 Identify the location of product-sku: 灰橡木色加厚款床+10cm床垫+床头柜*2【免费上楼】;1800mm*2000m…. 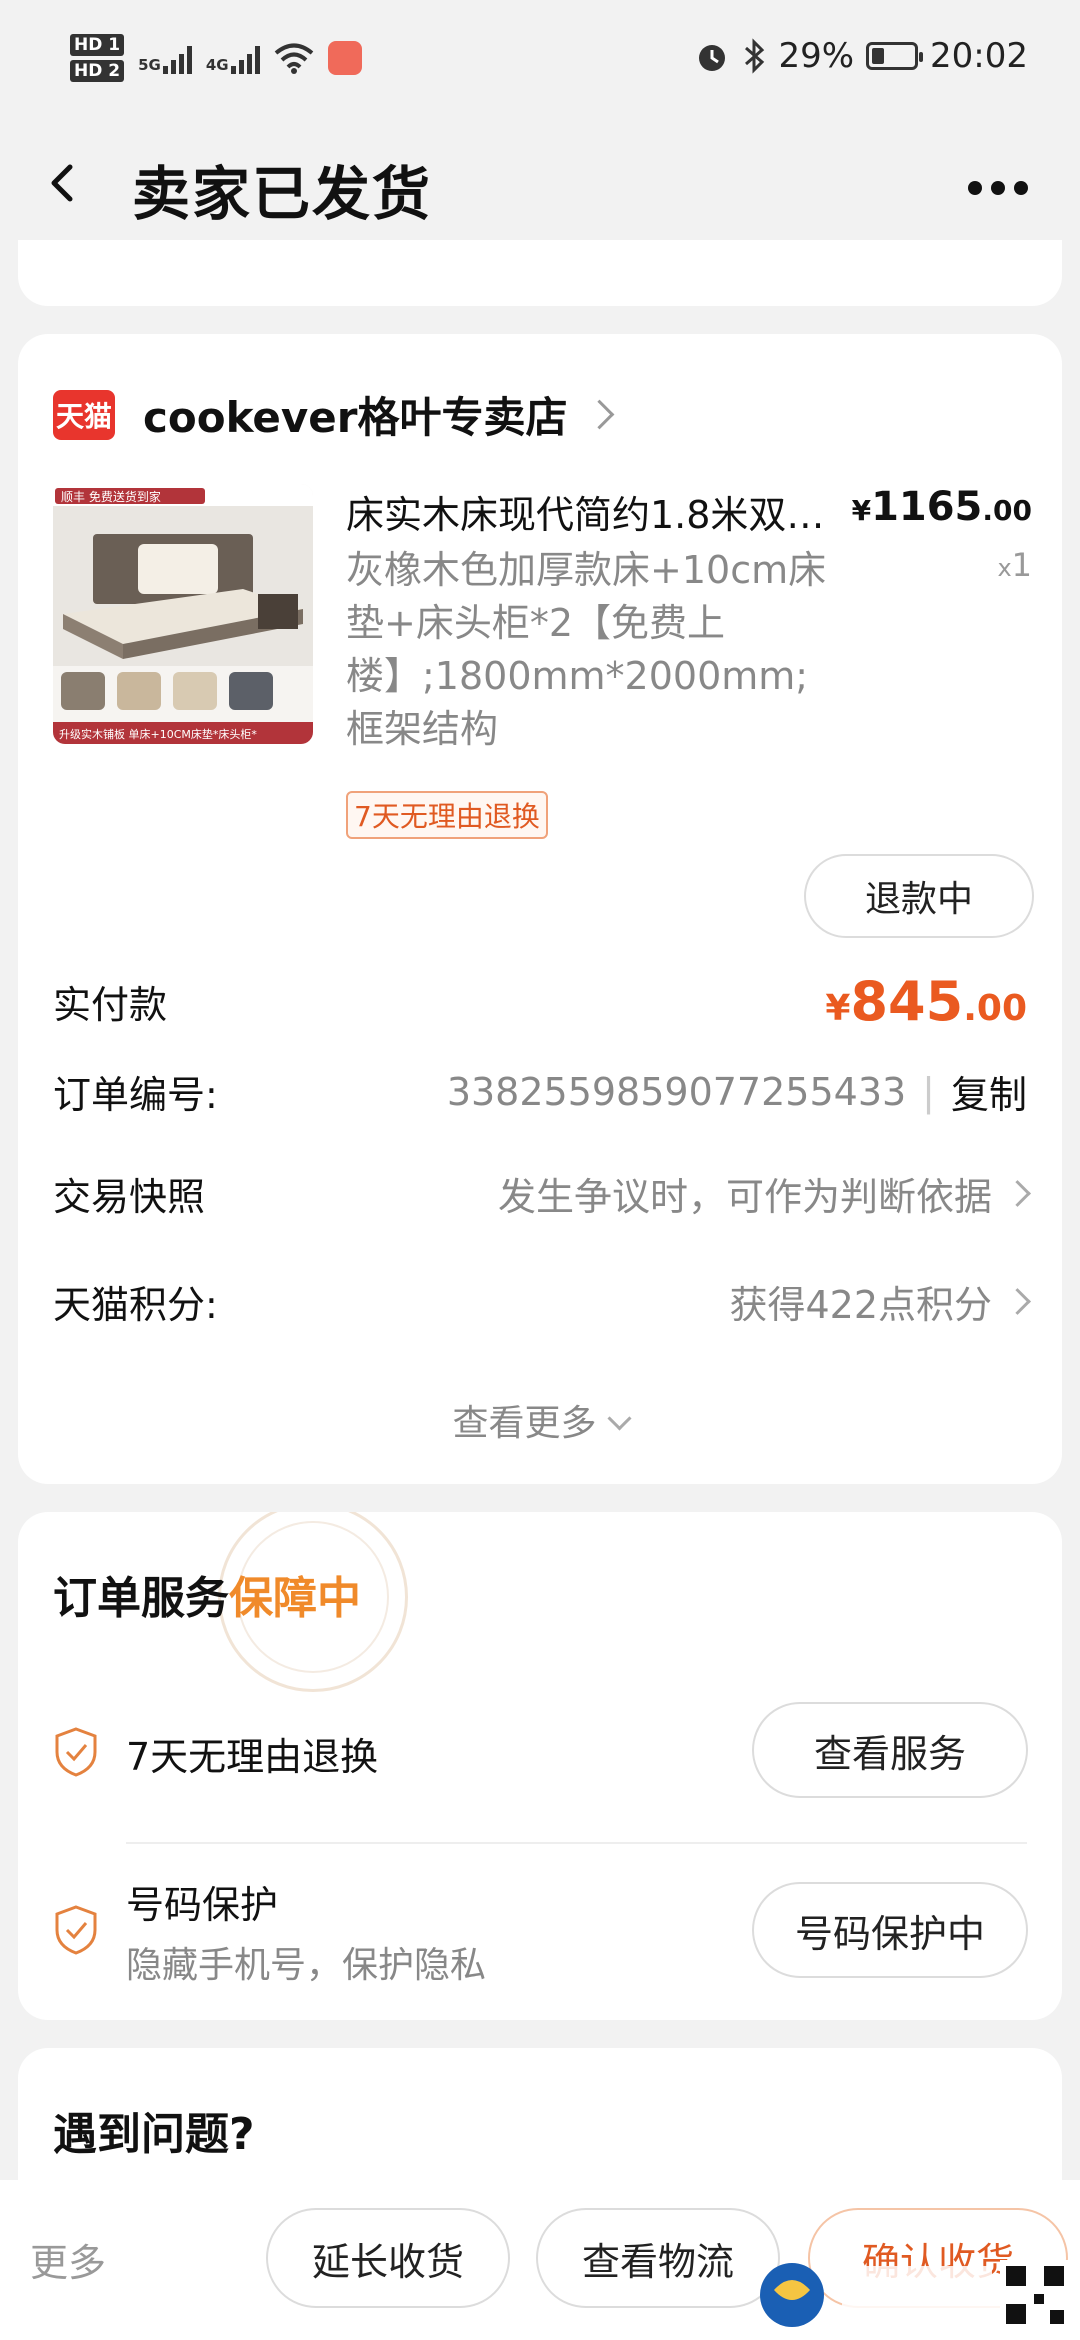
(586, 649).